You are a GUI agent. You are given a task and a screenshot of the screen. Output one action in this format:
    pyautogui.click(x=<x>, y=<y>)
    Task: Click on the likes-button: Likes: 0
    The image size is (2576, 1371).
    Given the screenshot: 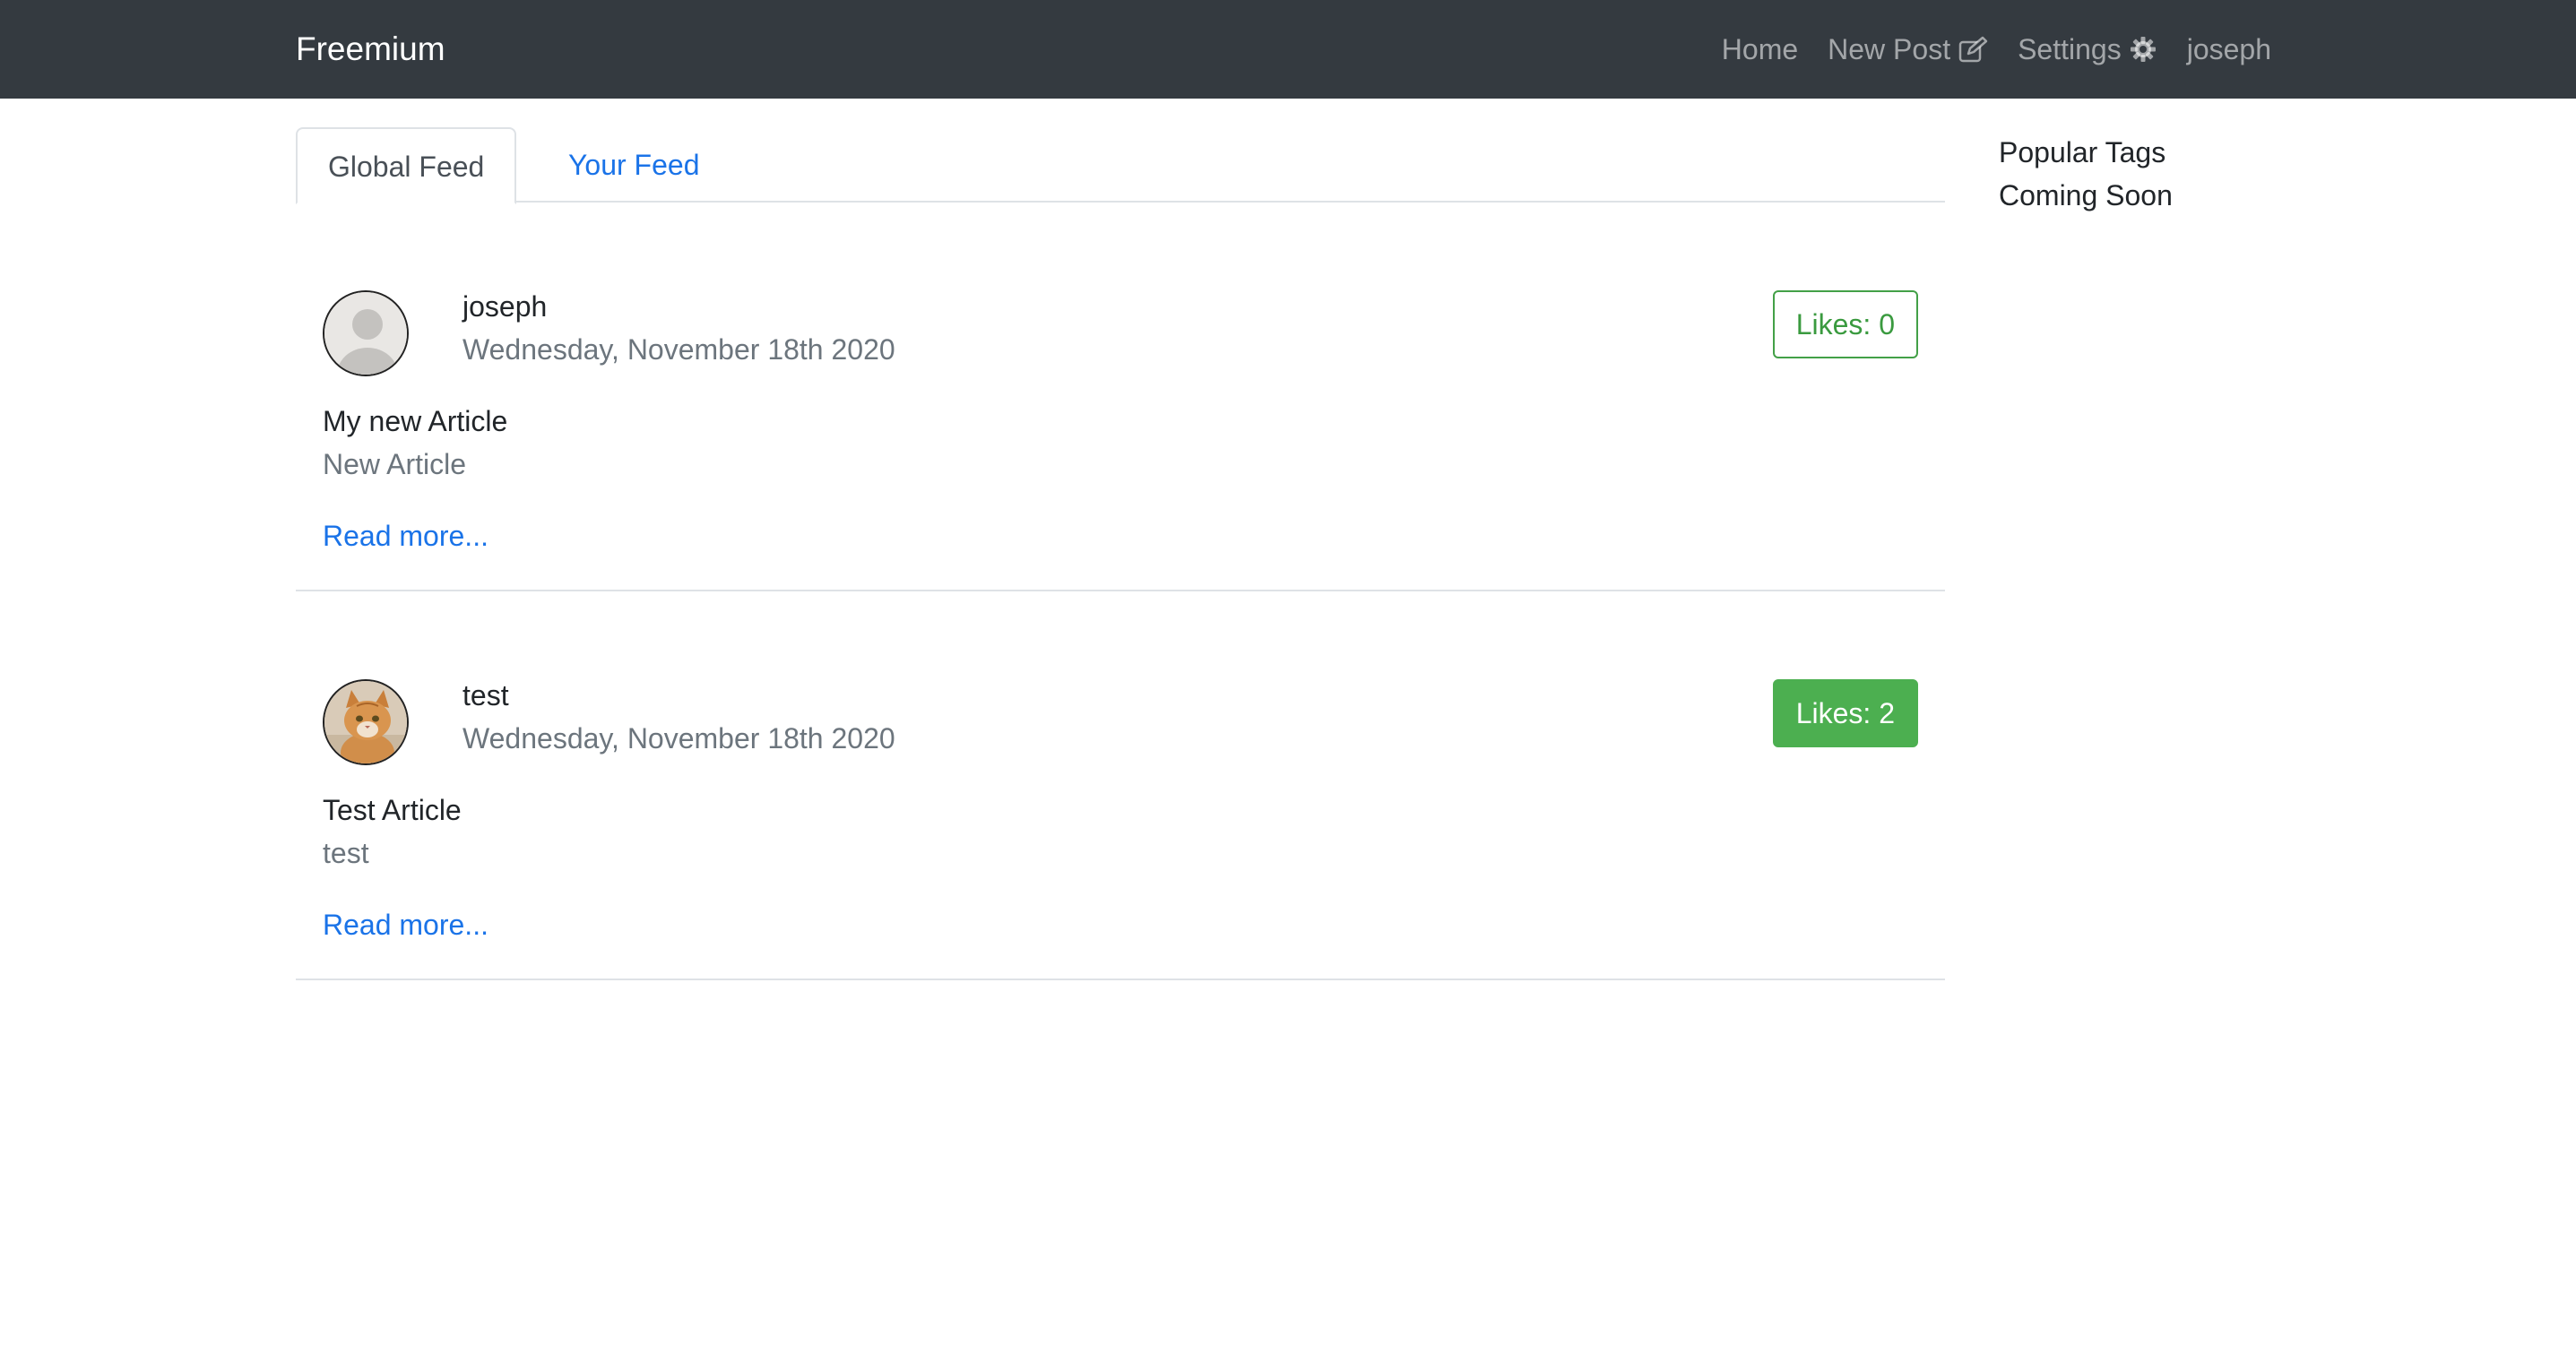 What is the action you would take?
    pyautogui.click(x=1845, y=324)
    